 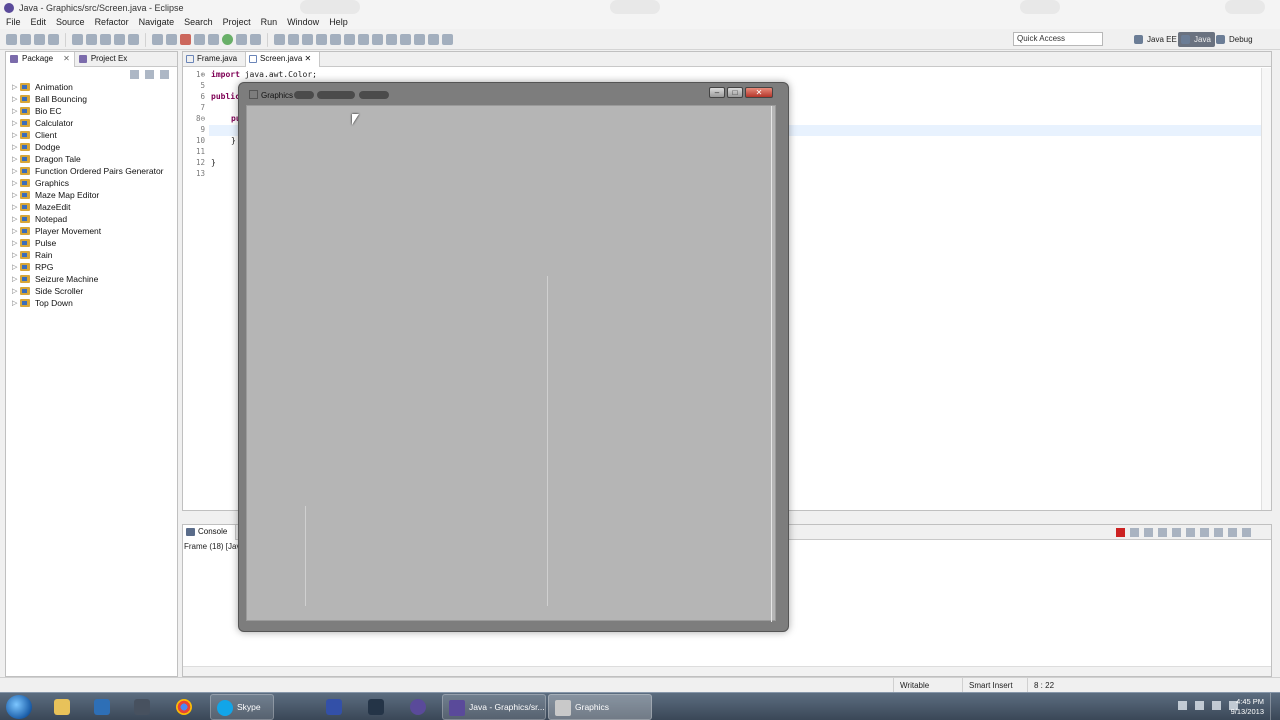 I want to click on minimize-icon, so click(x=1232, y=532).